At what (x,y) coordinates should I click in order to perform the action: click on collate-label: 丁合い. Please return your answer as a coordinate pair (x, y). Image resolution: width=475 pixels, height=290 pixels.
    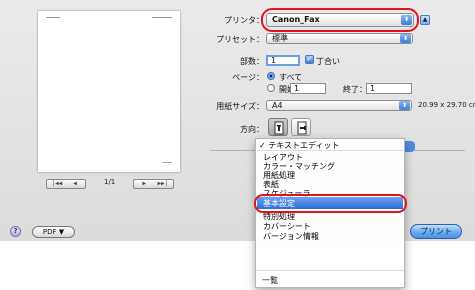
    Looking at the image, I should click on (328, 61).